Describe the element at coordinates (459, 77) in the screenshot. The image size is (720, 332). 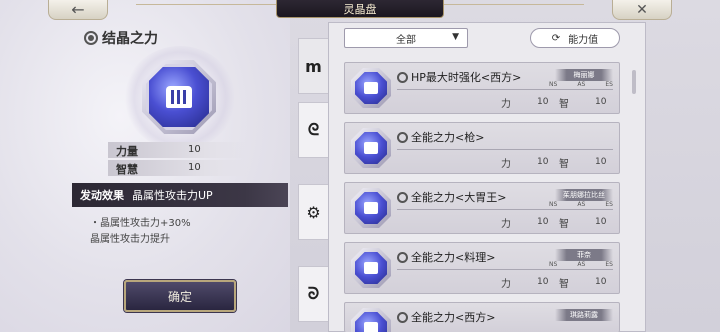
I see `crystal-name: HP最大时强化<西方>` at that location.